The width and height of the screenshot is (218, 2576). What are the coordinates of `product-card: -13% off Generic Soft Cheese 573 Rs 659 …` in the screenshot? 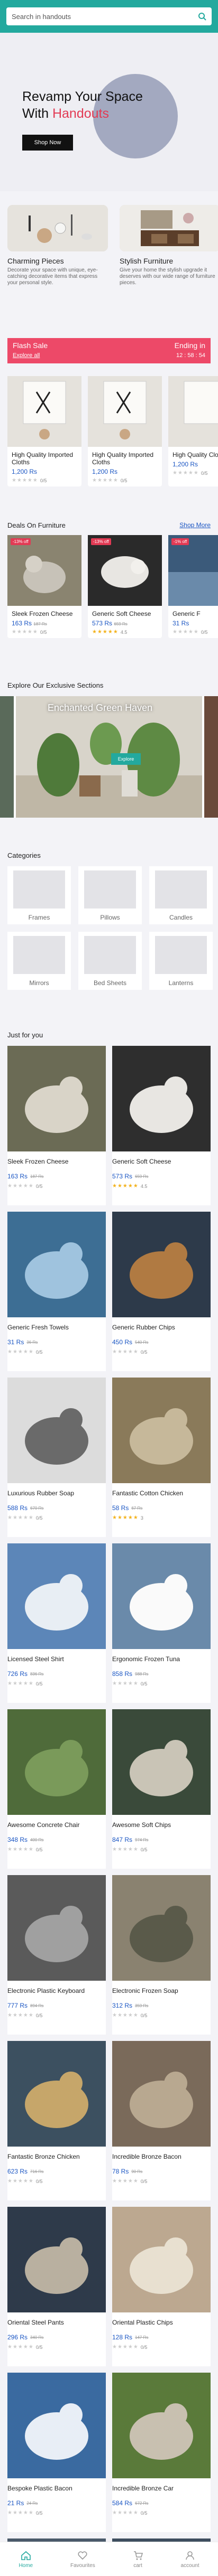 It's located at (125, 586).